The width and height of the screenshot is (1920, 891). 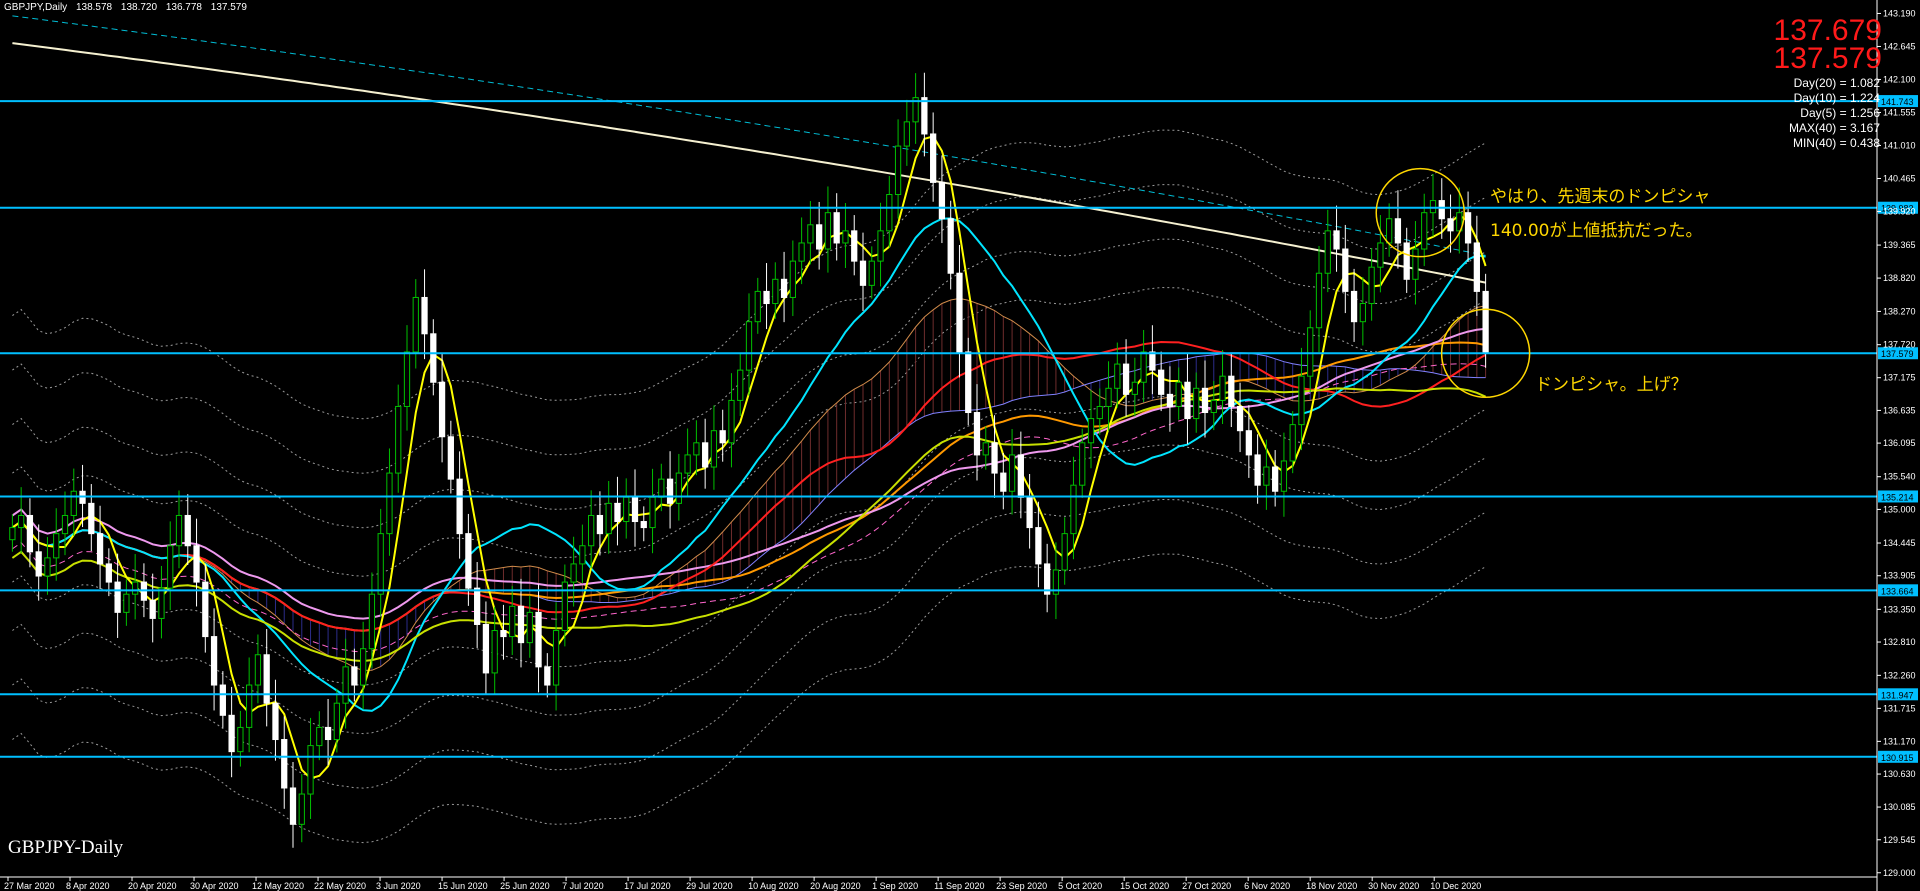 What do you see at coordinates (1897, 758) in the screenshot?
I see `level-tag-text-6: 130.915` at bounding box center [1897, 758].